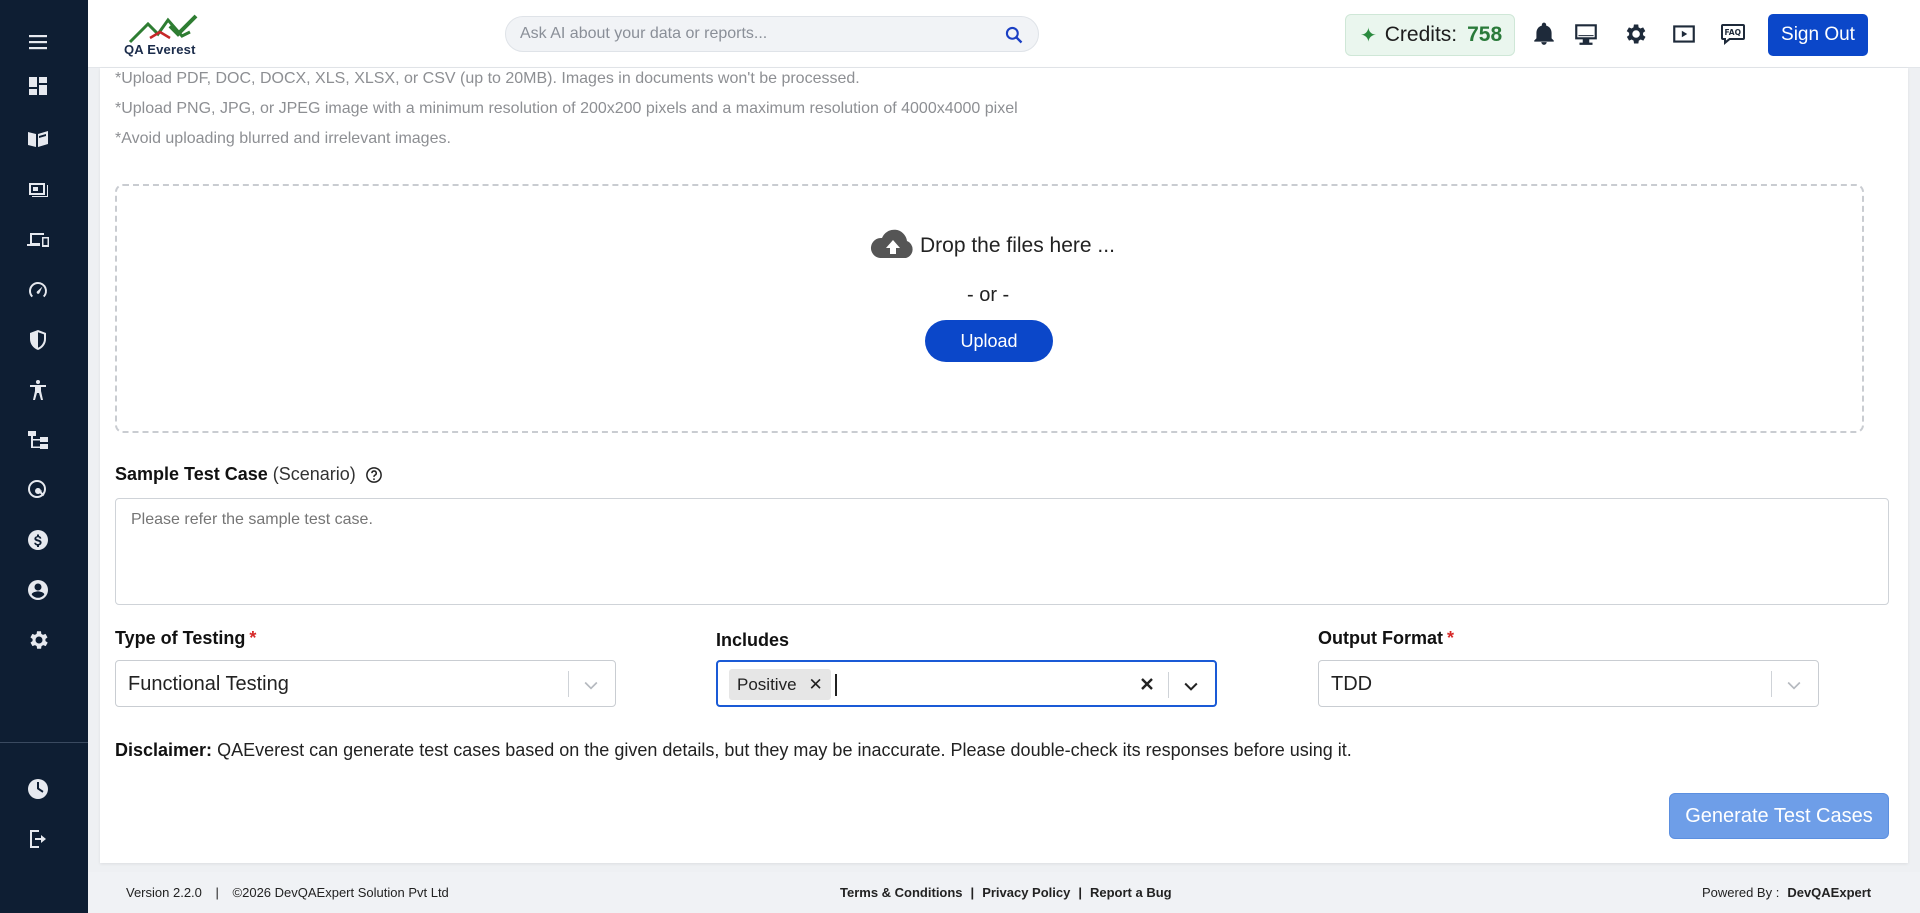 The height and width of the screenshot is (913, 1920). Describe the element at coordinates (760, 34) in the screenshot. I see `search-input` at that location.